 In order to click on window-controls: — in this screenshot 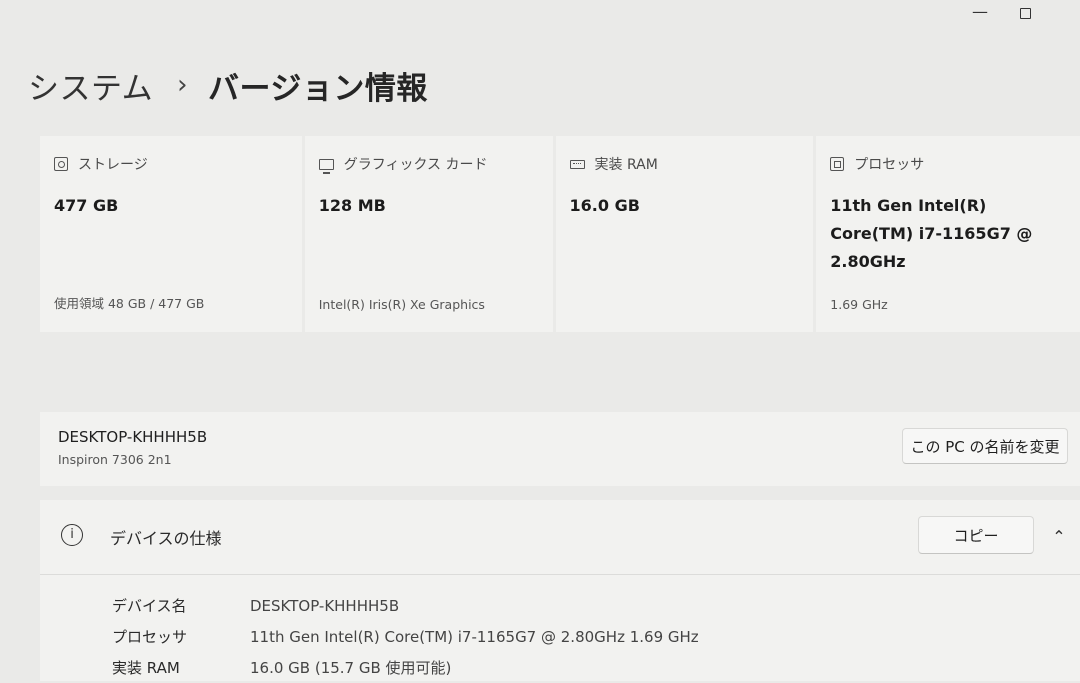, I will do `click(1020, 14)`.